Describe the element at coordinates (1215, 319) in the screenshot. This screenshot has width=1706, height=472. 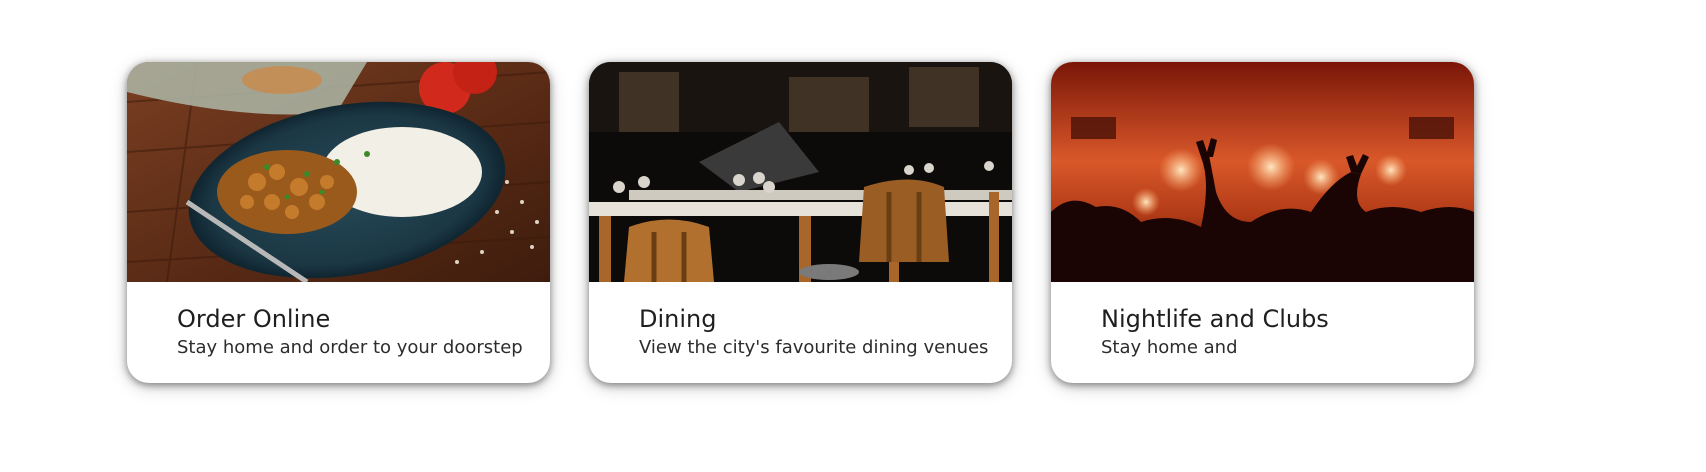
I see `card-title: Nightlife and Clubs` at that location.